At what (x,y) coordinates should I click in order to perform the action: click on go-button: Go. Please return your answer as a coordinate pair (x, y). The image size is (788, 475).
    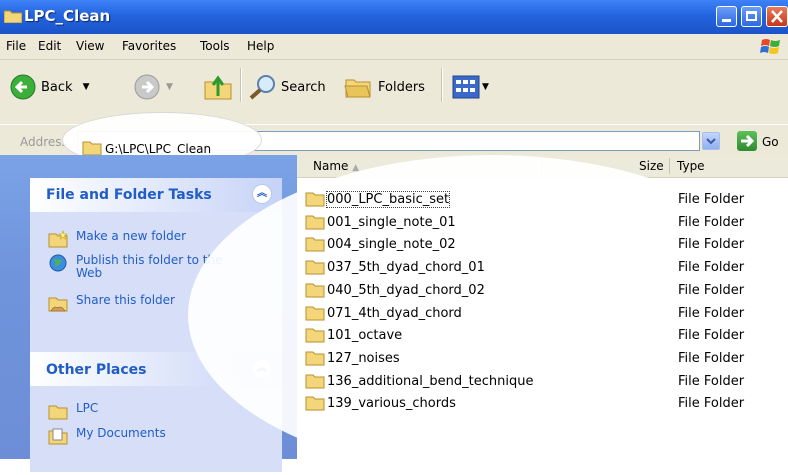
    Looking at the image, I should click on (770, 142).